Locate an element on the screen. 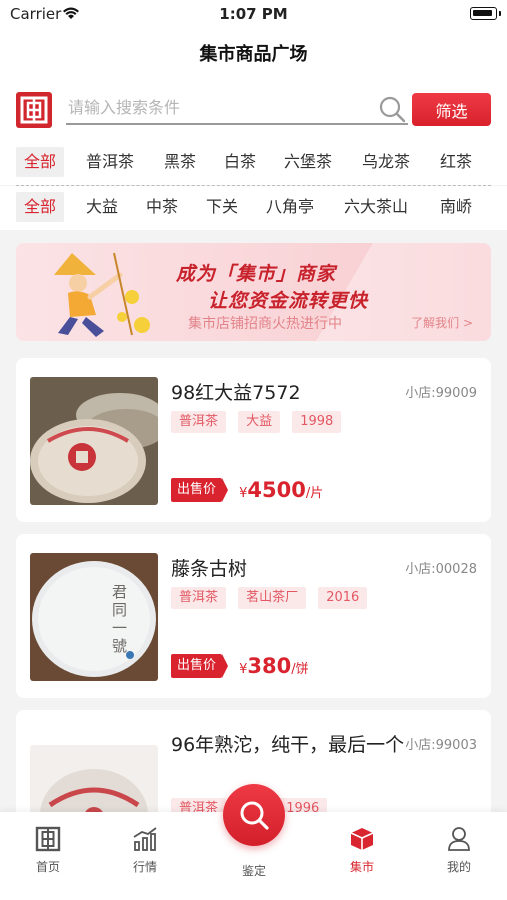  merchant-banner: 成为「集市」商家 让您资金流转更快 集市店铺招商火热进行中 了解我们 > is located at coordinates (253, 292).